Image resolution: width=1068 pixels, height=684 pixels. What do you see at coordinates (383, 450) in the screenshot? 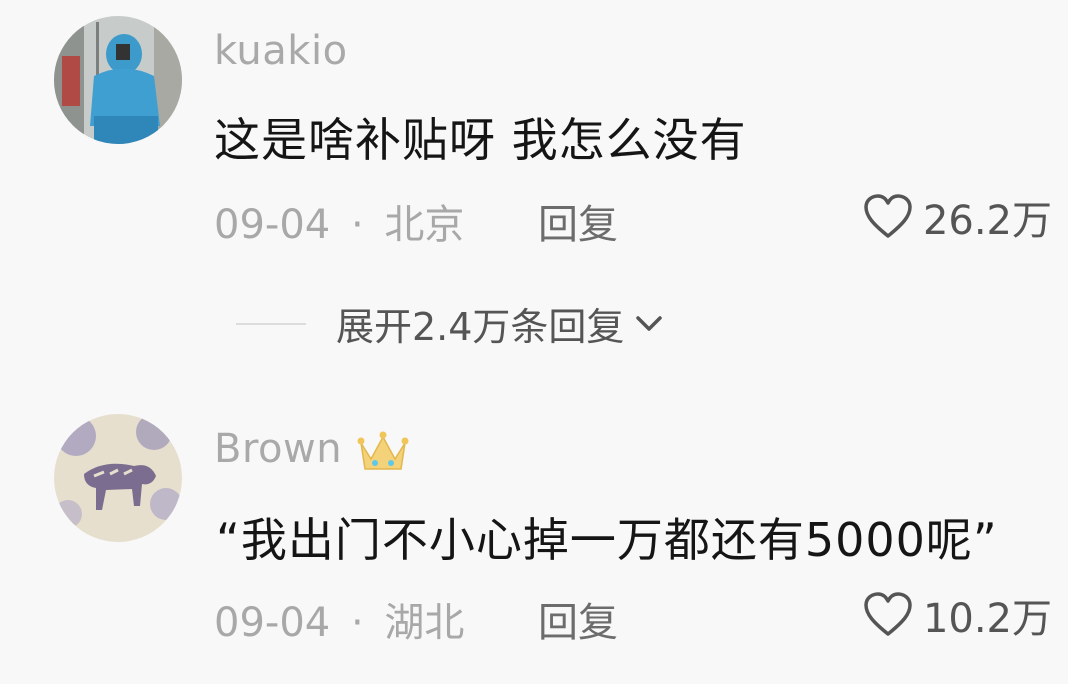
I see `crown-icon` at bounding box center [383, 450].